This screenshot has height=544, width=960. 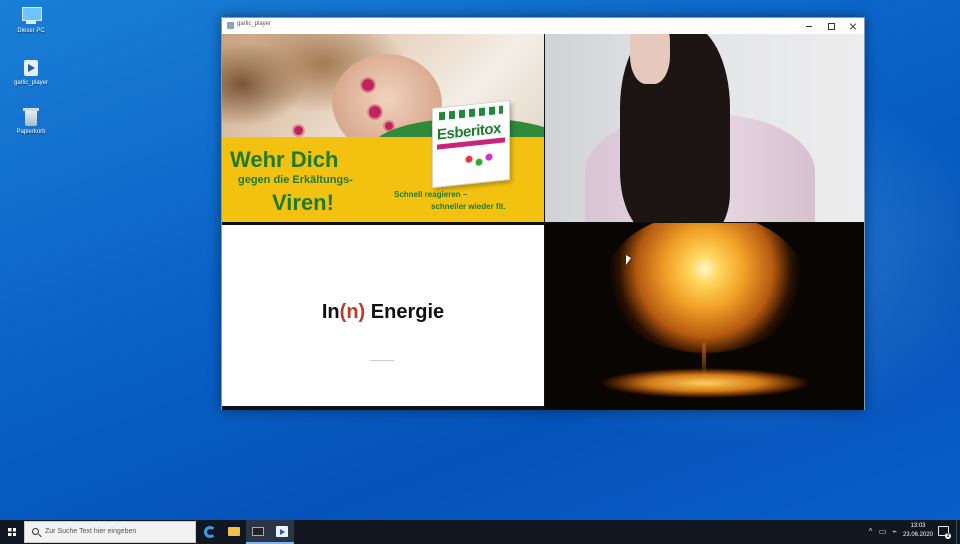 What do you see at coordinates (35, 531) in the screenshot?
I see `search-icon` at bounding box center [35, 531].